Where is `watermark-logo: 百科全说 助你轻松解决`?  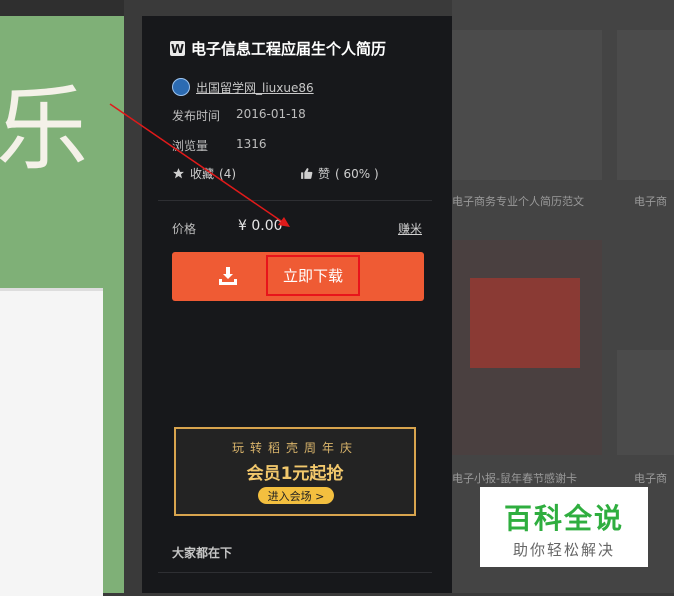 watermark-logo: 百科全说 助你轻松解决 is located at coordinates (564, 527).